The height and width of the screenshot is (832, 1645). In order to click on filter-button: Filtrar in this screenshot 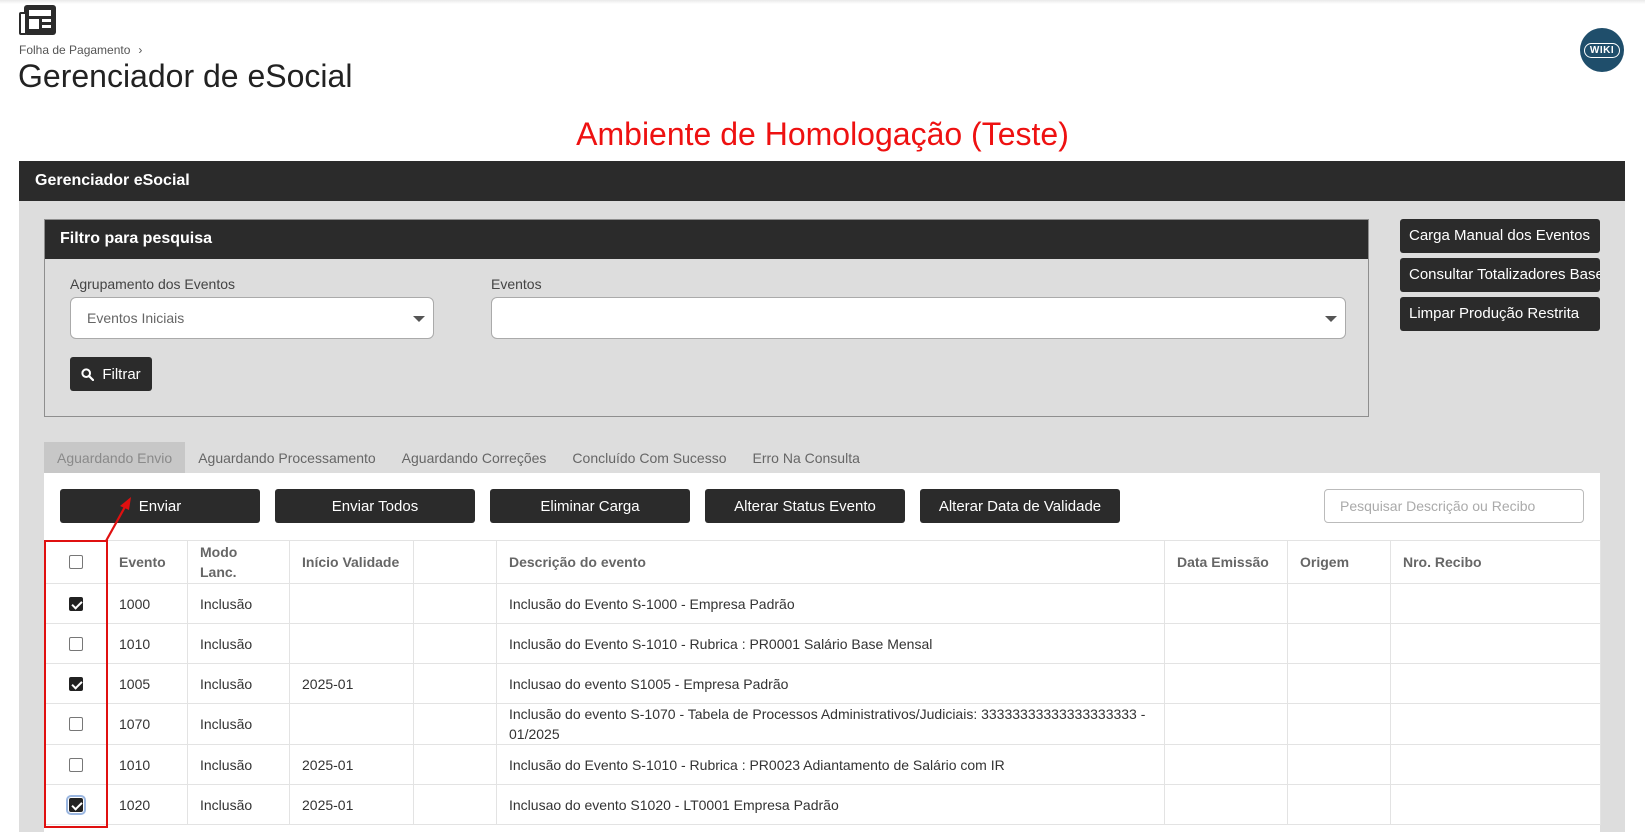, I will do `click(111, 374)`.